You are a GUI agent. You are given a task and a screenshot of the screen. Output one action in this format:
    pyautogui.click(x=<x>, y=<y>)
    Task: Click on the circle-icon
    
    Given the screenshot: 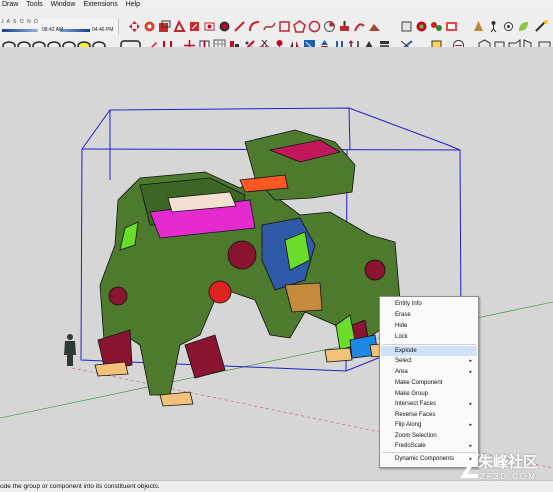 What is the action you would take?
    pyautogui.click(x=314, y=26)
    